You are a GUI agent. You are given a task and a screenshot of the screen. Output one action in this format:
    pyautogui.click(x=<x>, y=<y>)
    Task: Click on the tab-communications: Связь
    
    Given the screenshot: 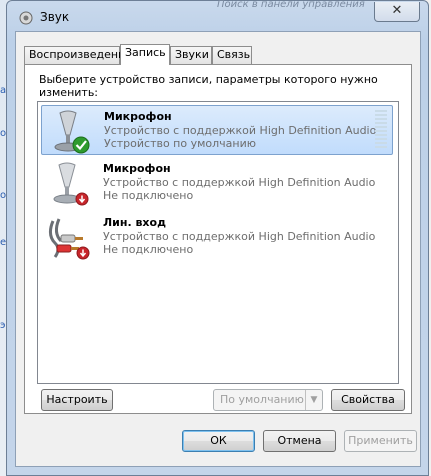 What is the action you would take?
    pyautogui.click(x=232, y=55)
    